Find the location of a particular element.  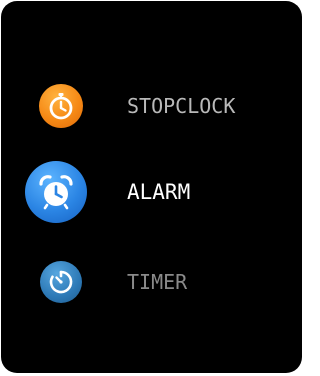

menu-item-label: ALARM is located at coordinates (159, 192).